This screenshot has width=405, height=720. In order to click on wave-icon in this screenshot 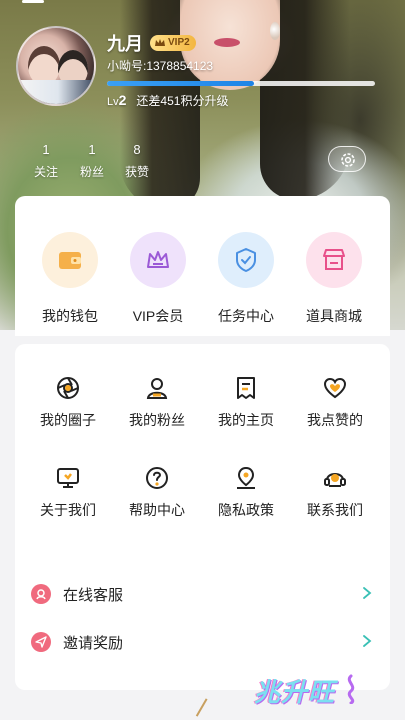, I will do `click(351, 689)`.